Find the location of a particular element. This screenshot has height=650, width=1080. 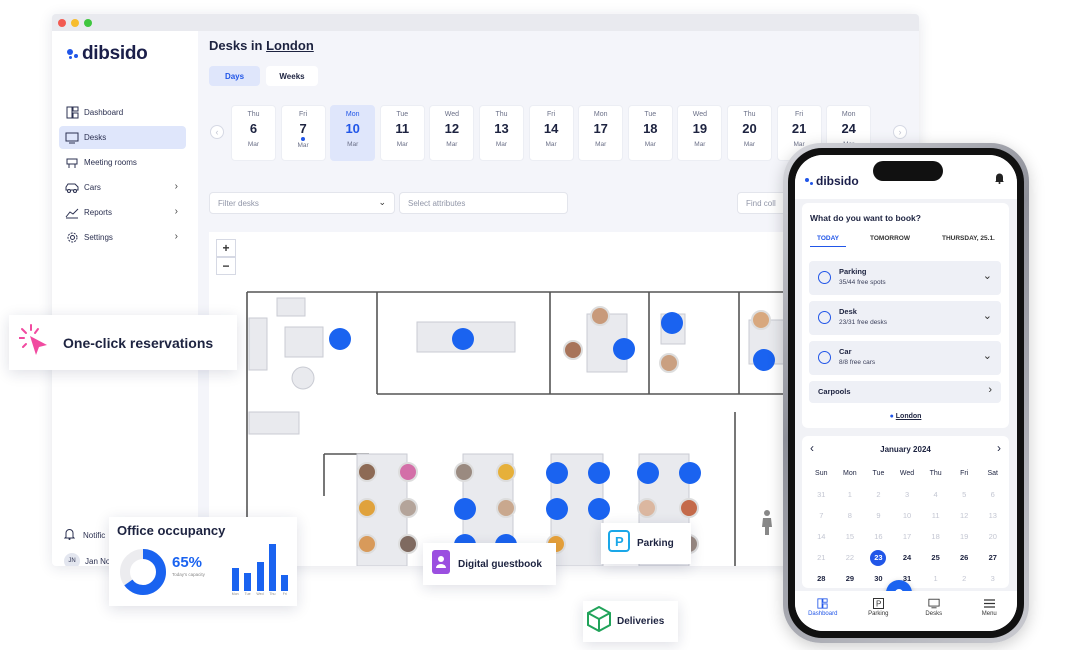

guestbook-icon is located at coordinates (441, 564).